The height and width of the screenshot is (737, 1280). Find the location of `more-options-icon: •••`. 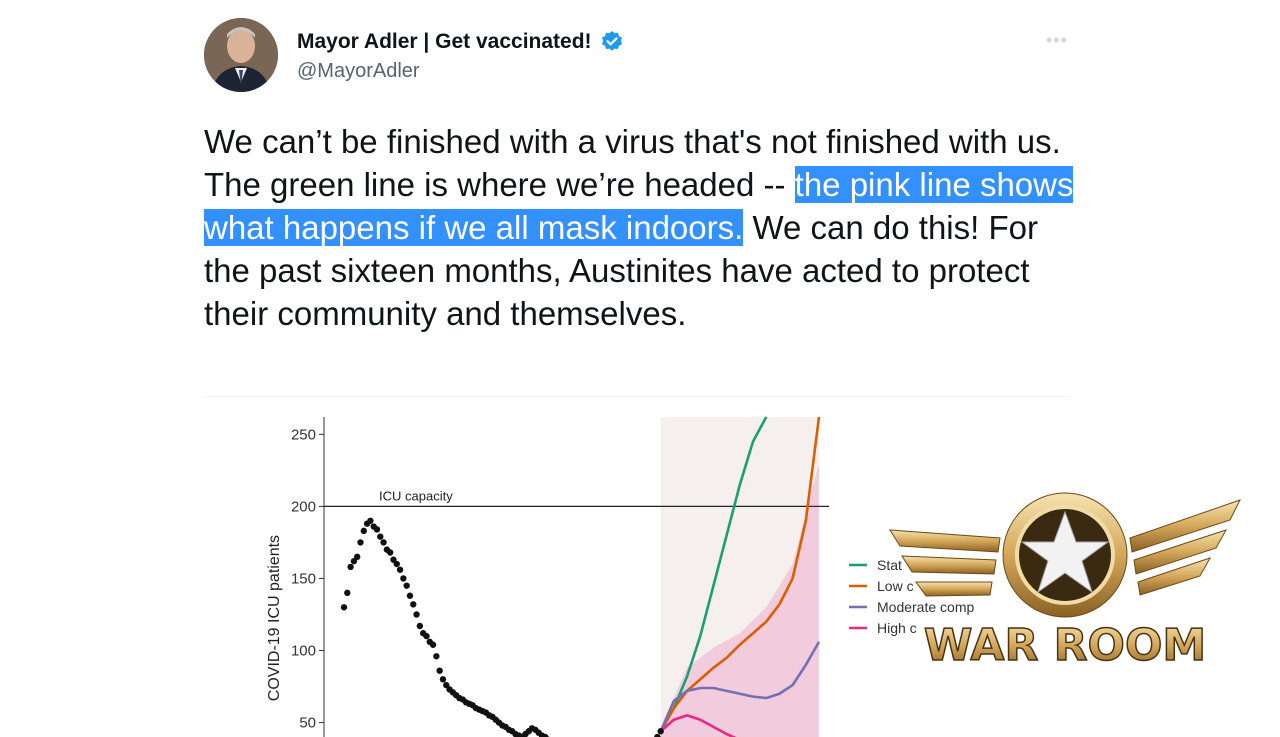

more-options-icon: ••• is located at coordinates (1057, 40).